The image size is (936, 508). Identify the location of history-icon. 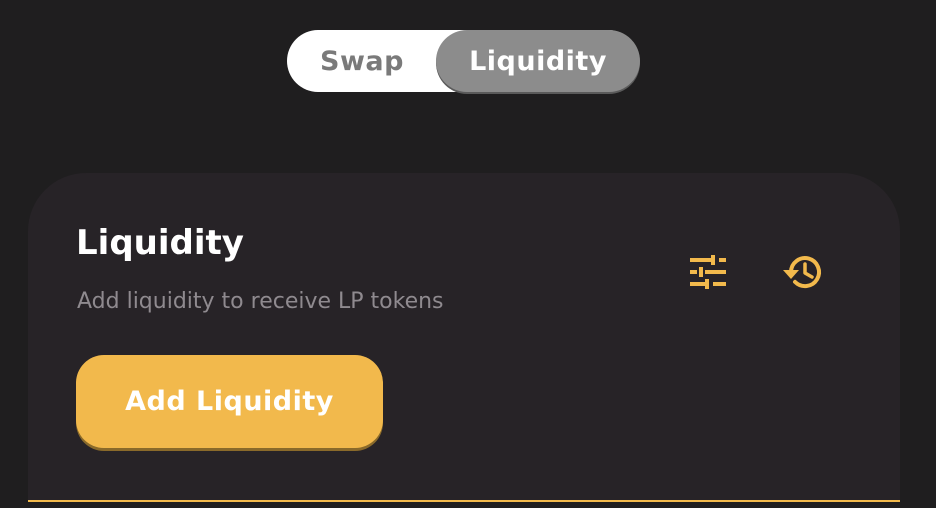
(802, 272).